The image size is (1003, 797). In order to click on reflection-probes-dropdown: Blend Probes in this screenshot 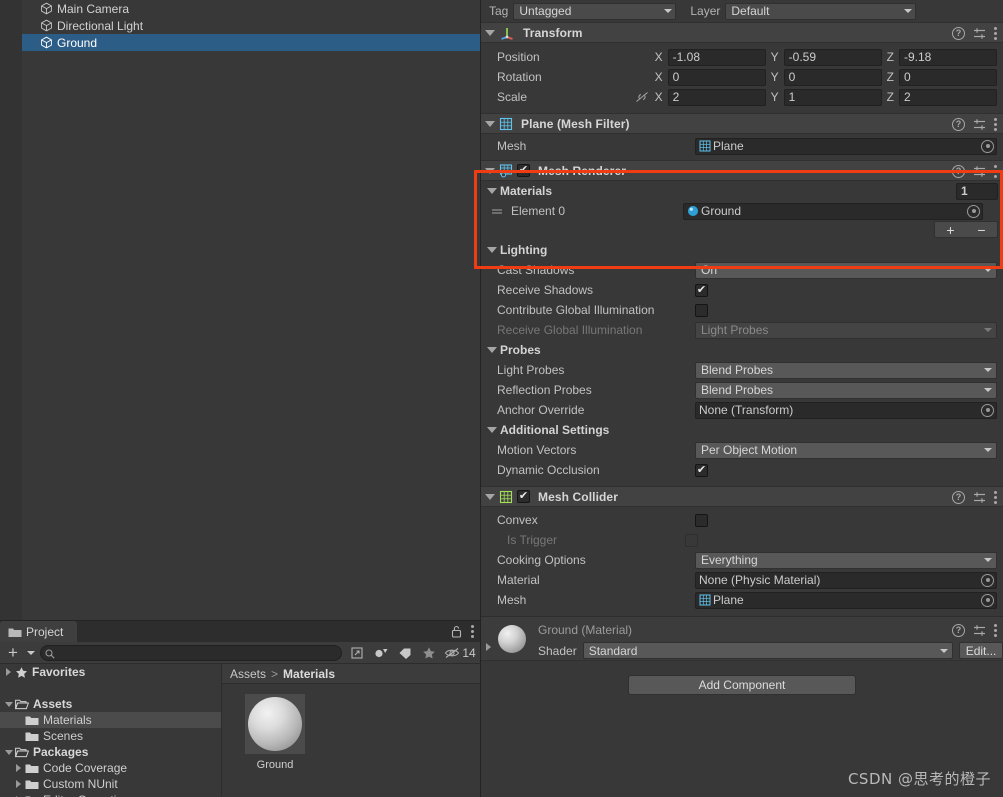, I will do `click(846, 390)`.